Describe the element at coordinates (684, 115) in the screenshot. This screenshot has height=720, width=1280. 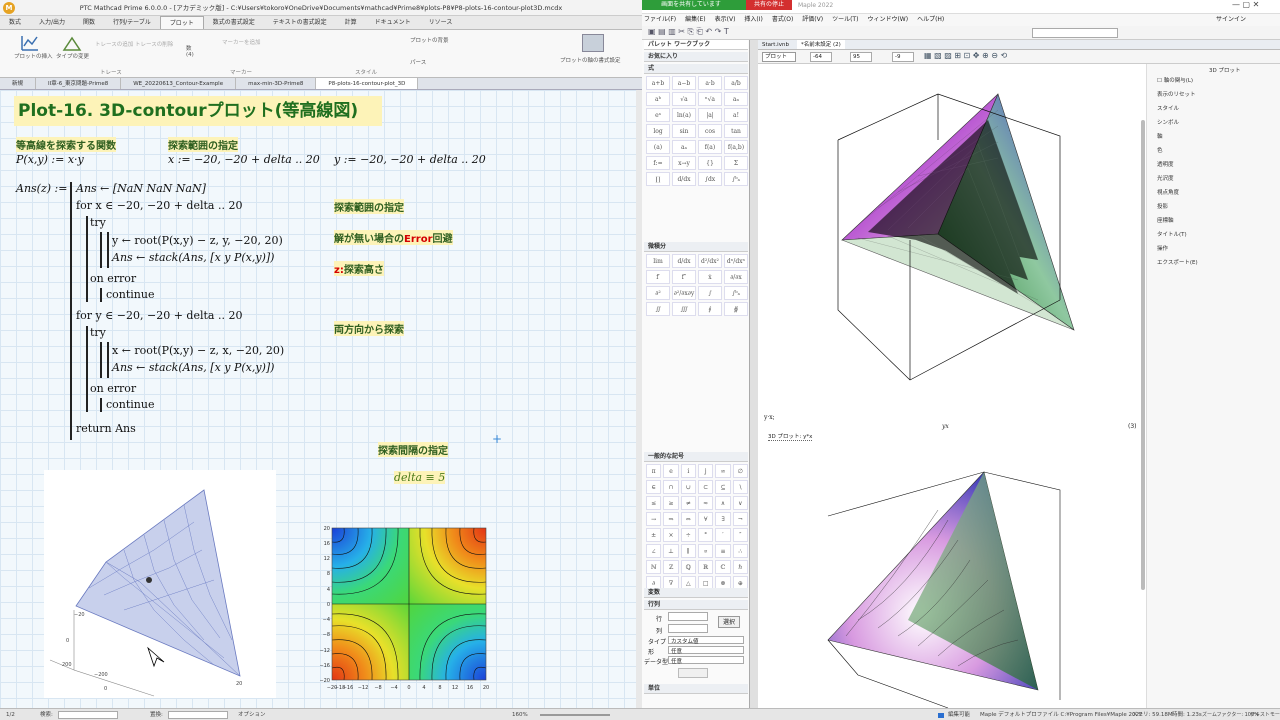
I see `palette-cell: ln(a)` at that location.